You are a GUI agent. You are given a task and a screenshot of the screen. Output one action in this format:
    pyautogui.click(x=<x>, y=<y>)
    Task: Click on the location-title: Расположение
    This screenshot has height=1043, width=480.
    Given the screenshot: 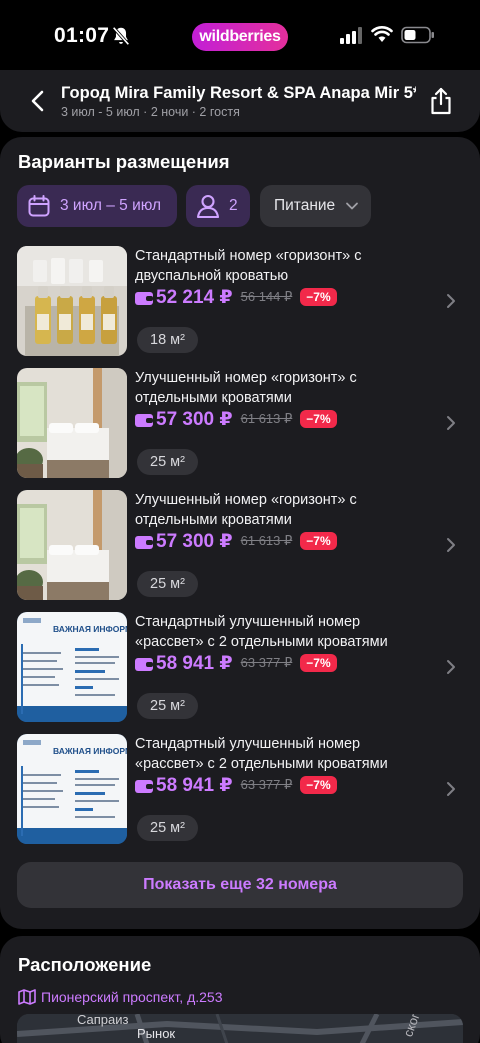 What is the action you would take?
    pyautogui.click(x=85, y=964)
    